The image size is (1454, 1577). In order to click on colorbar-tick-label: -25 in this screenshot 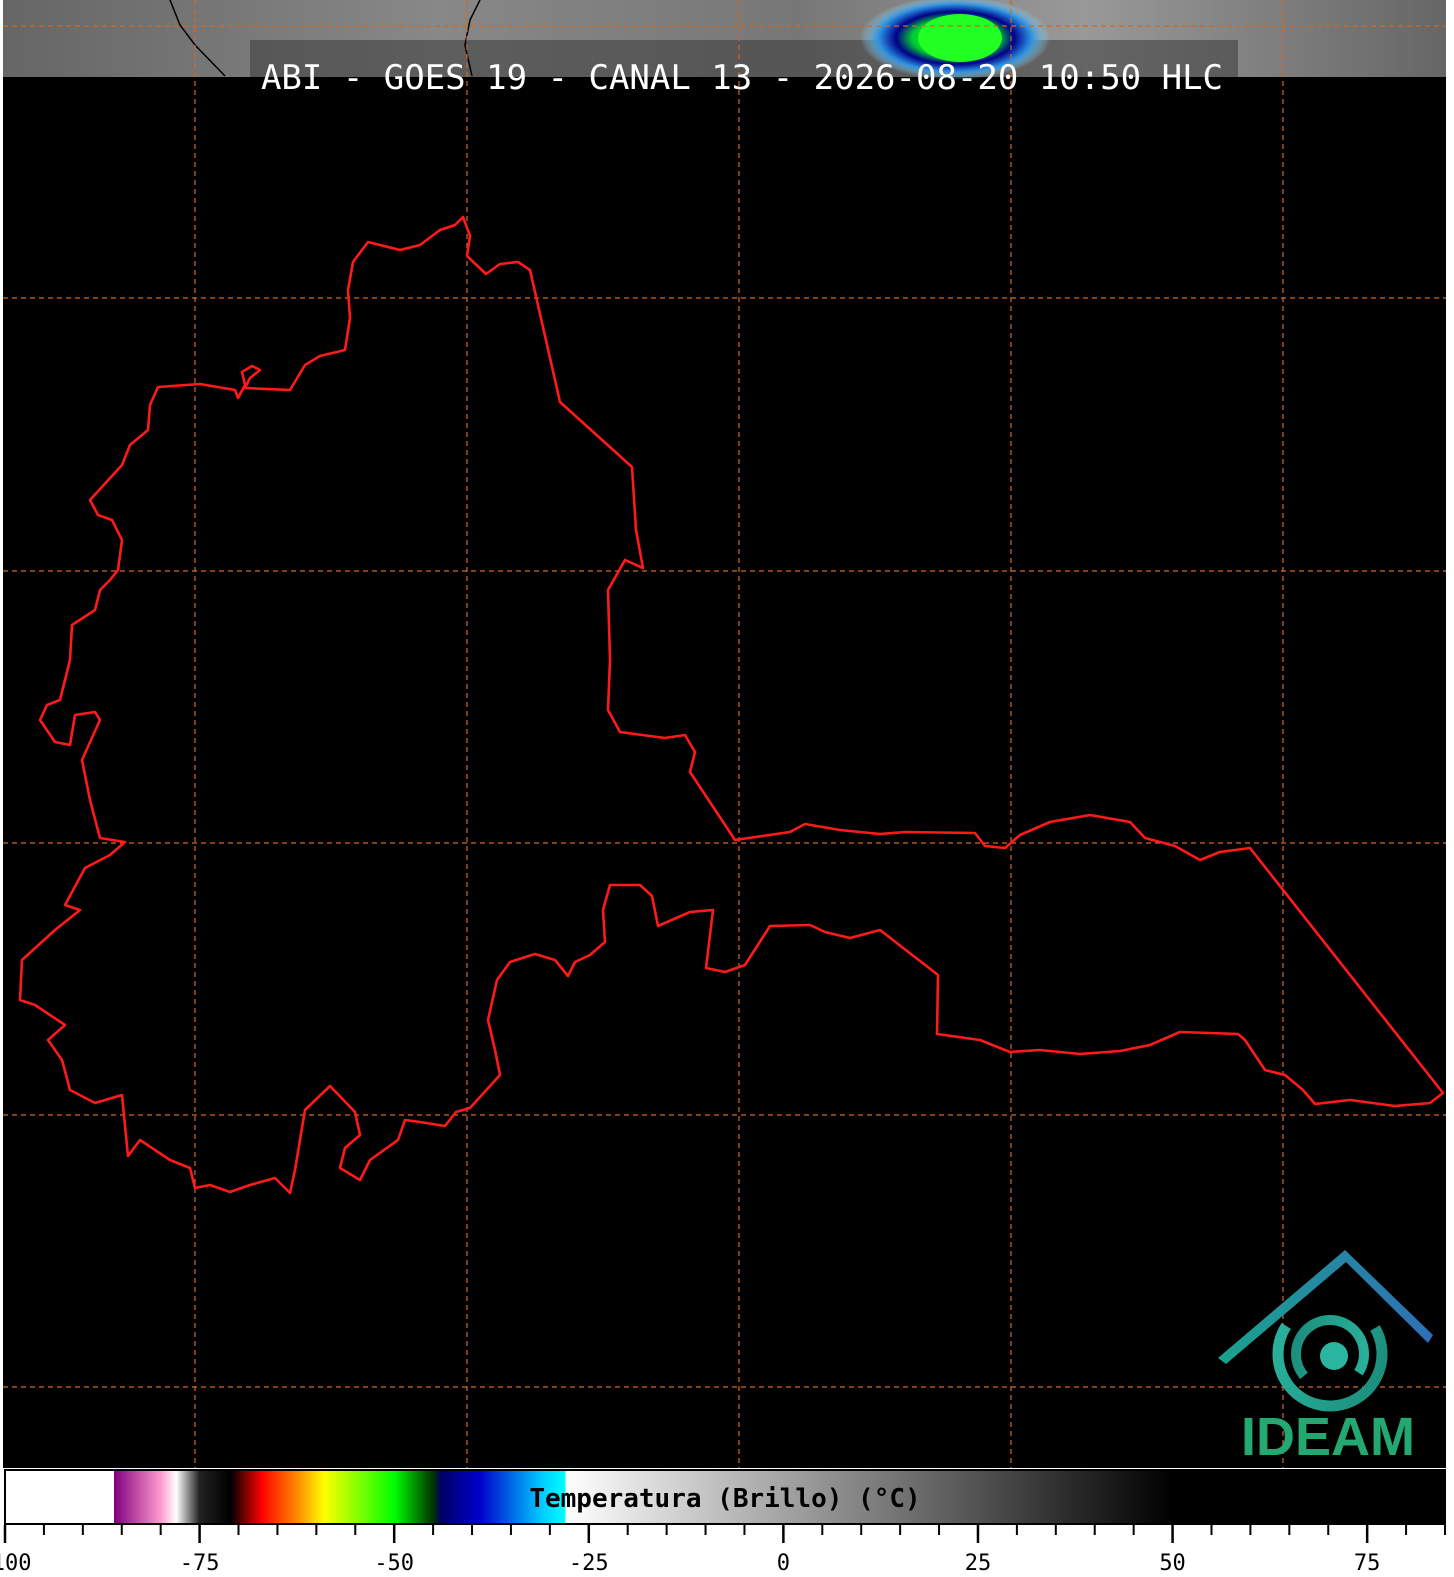, I will do `click(589, 1563)`.